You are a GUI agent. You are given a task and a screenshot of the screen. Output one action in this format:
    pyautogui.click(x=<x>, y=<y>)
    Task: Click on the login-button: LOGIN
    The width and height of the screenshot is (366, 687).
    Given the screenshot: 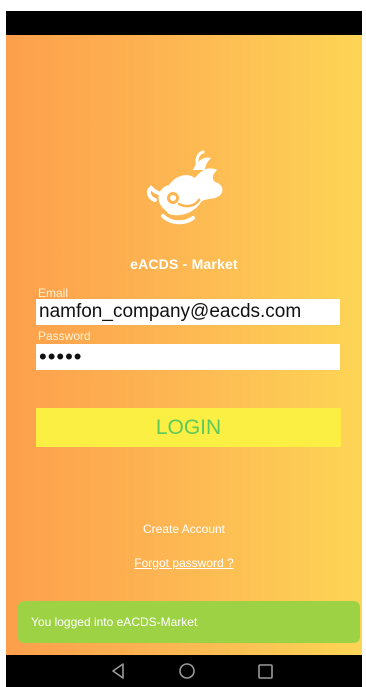 What is the action you would take?
    pyautogui.click(x=188, y=427)
    